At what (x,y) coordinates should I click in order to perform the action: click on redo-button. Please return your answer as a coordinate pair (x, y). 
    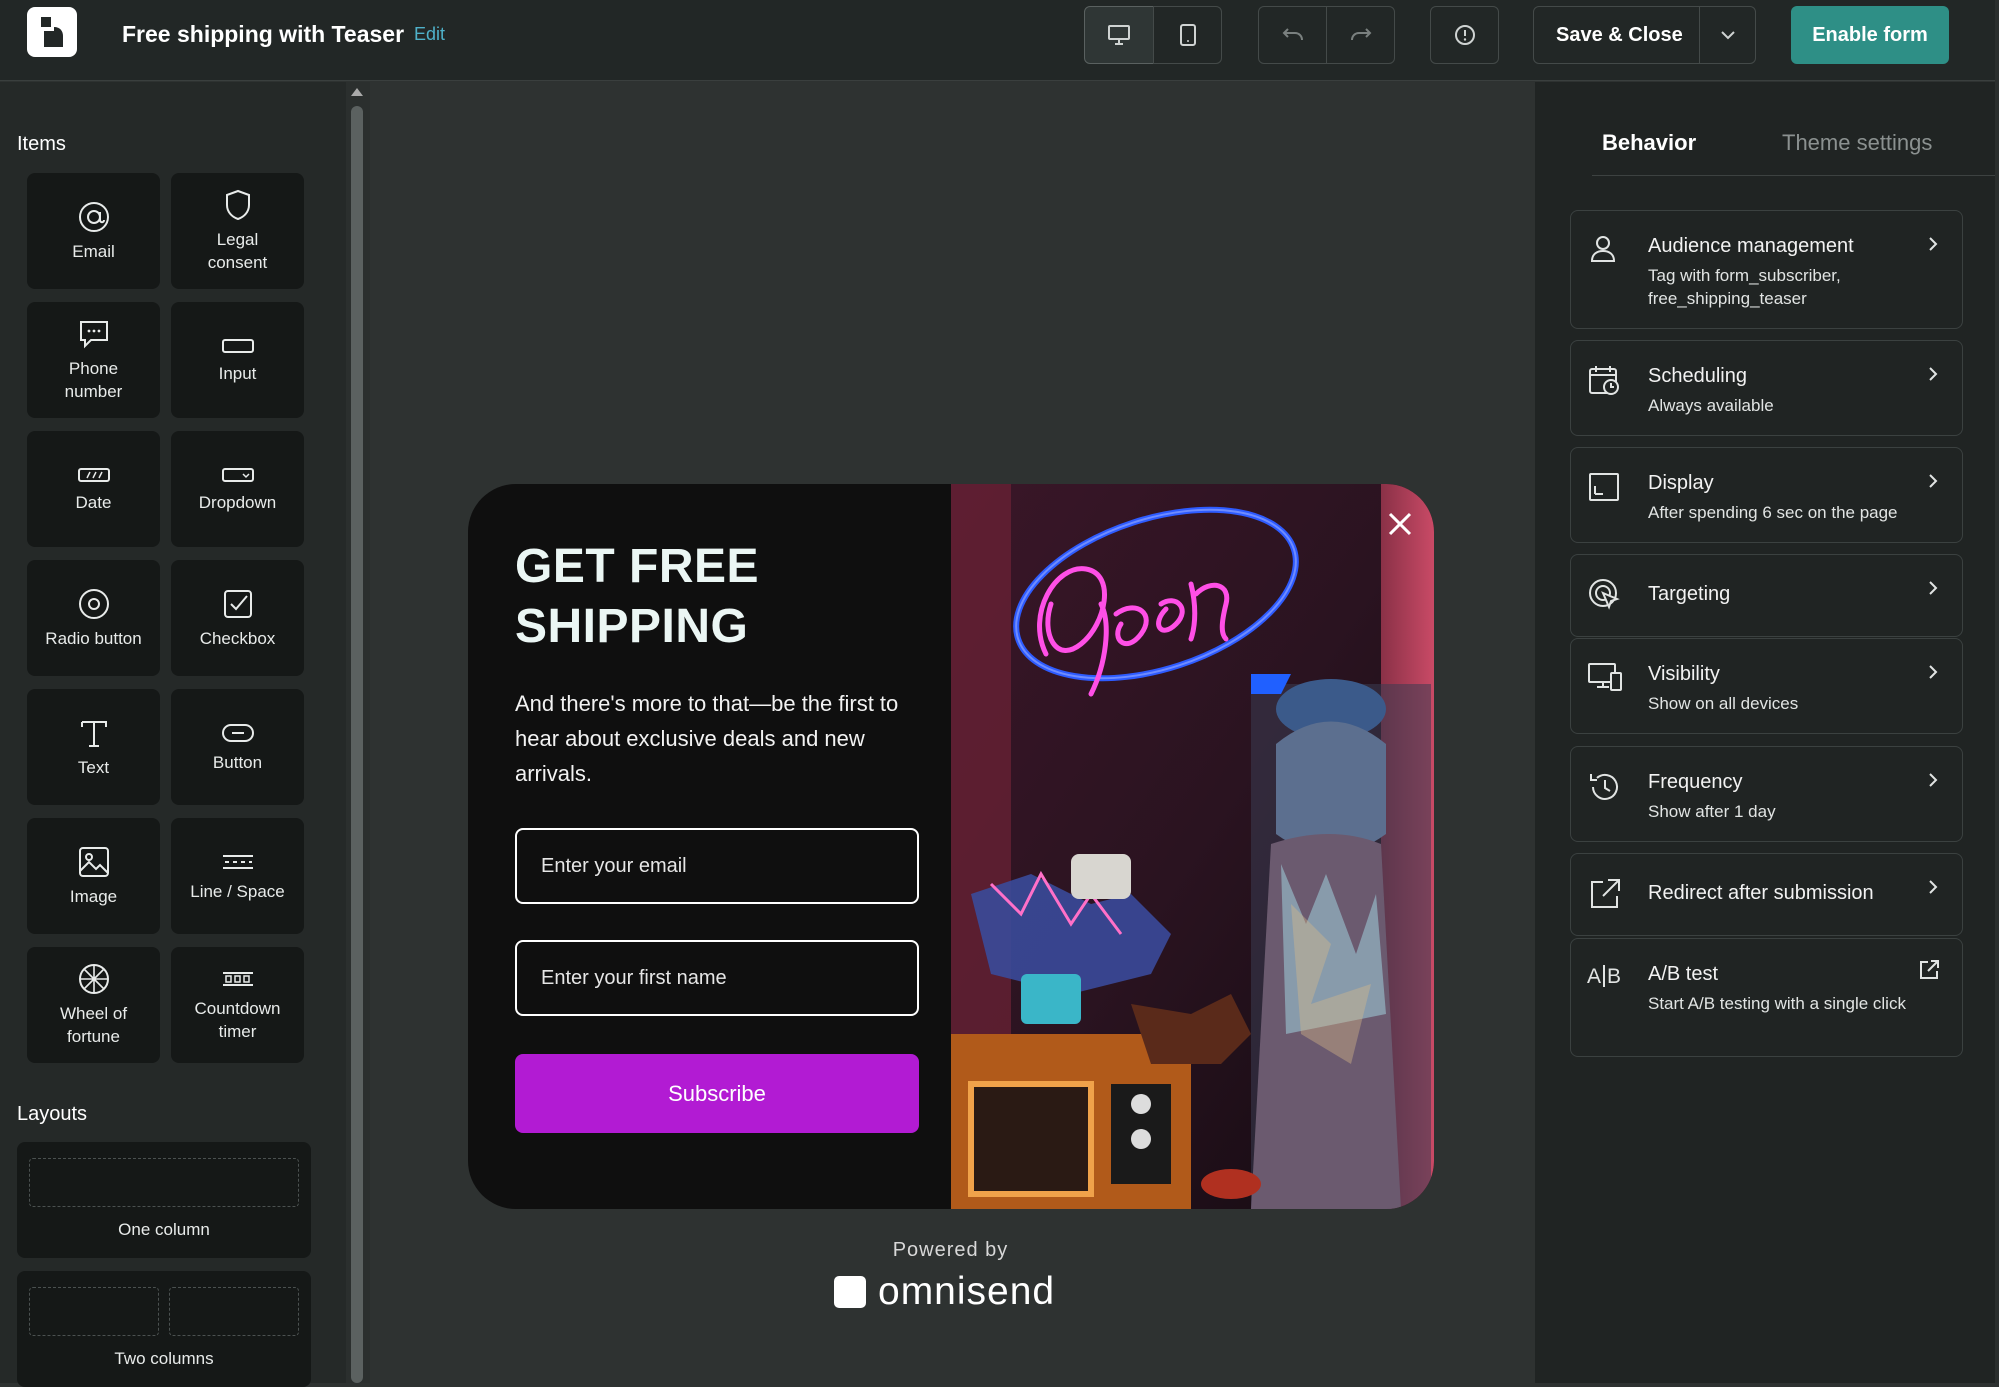
    Looking at the image, I should click on (1360, 35).